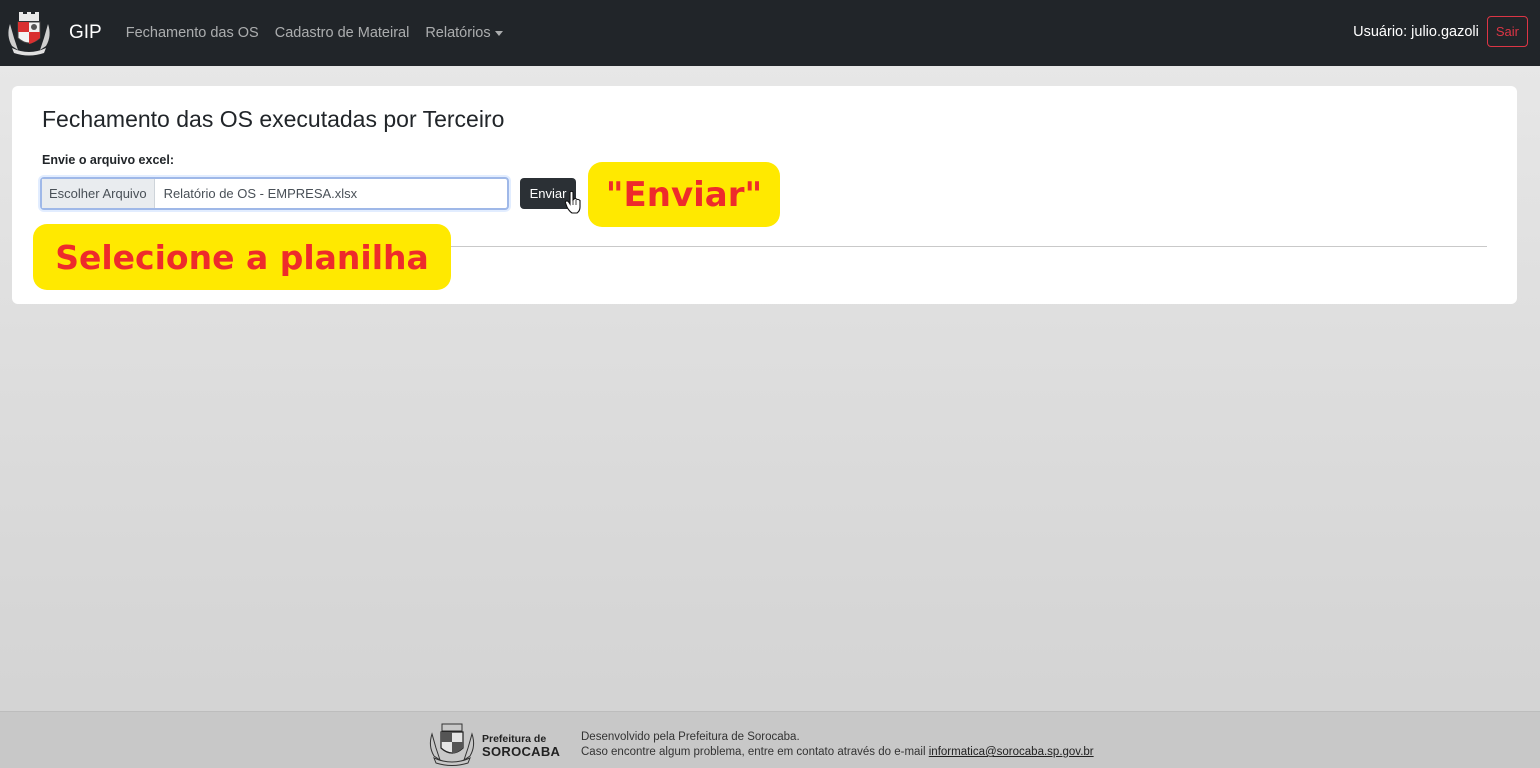  What do you see at coordinates (684, 194) in the screenshot?
I see `annotation-enviar: "Enviar"` at bounding box center [684, 194].